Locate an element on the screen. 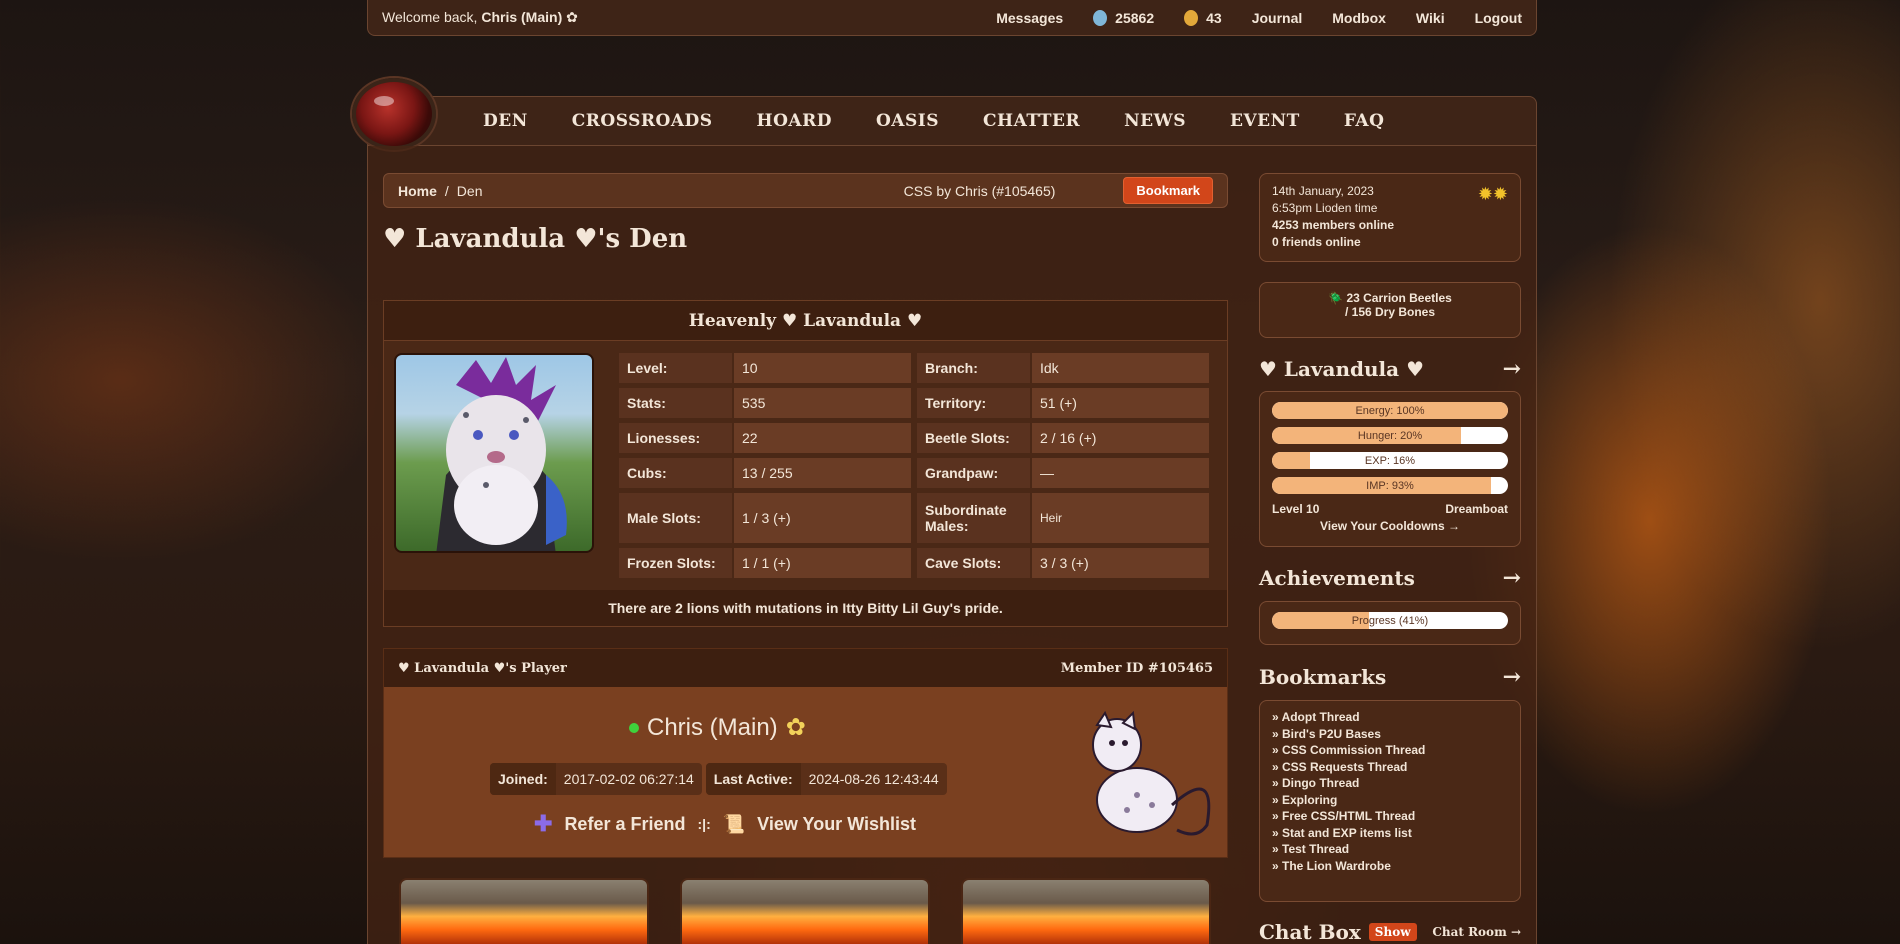 Image resolution: width=1900 pixels, height=944 pixels. last-active-field: Last Active: 2024-08-26 12:43:44 is located at coordinates (826, 779).